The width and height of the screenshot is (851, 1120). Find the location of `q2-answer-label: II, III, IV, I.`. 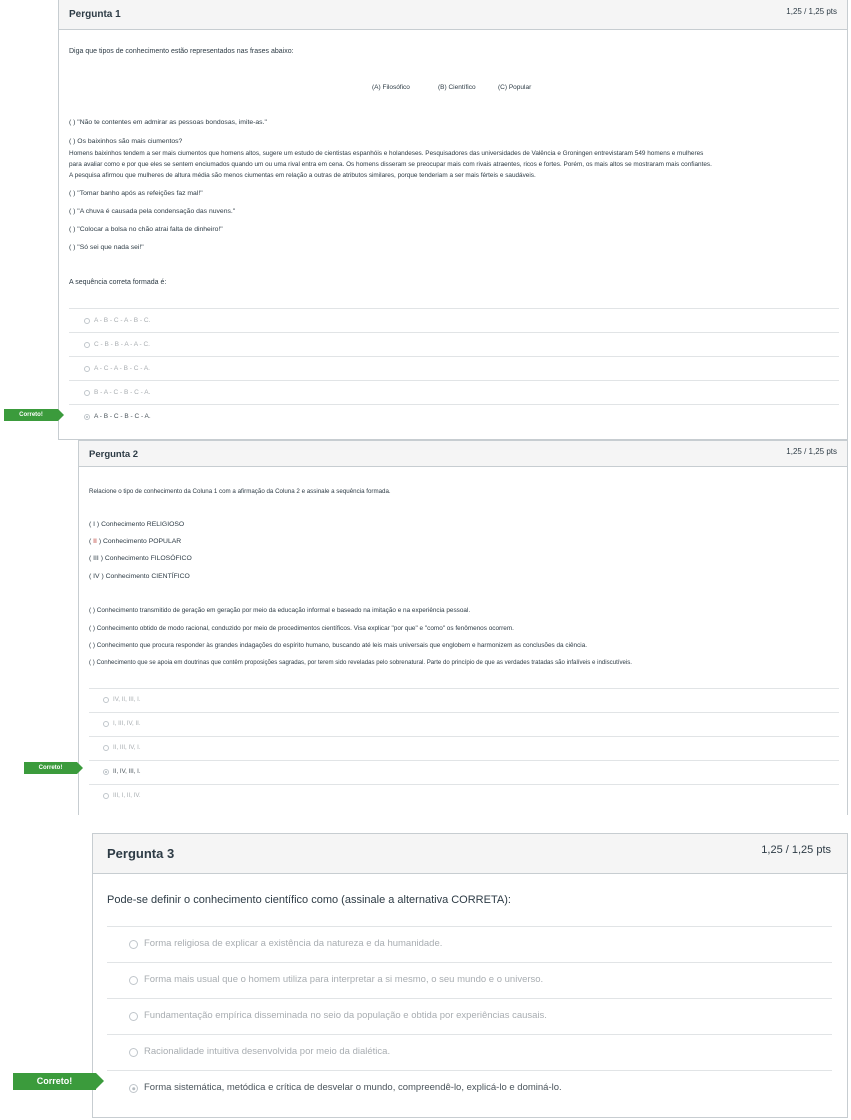

q2-answer-label: II, III, IV, I. is located at coordinates (127, 747).